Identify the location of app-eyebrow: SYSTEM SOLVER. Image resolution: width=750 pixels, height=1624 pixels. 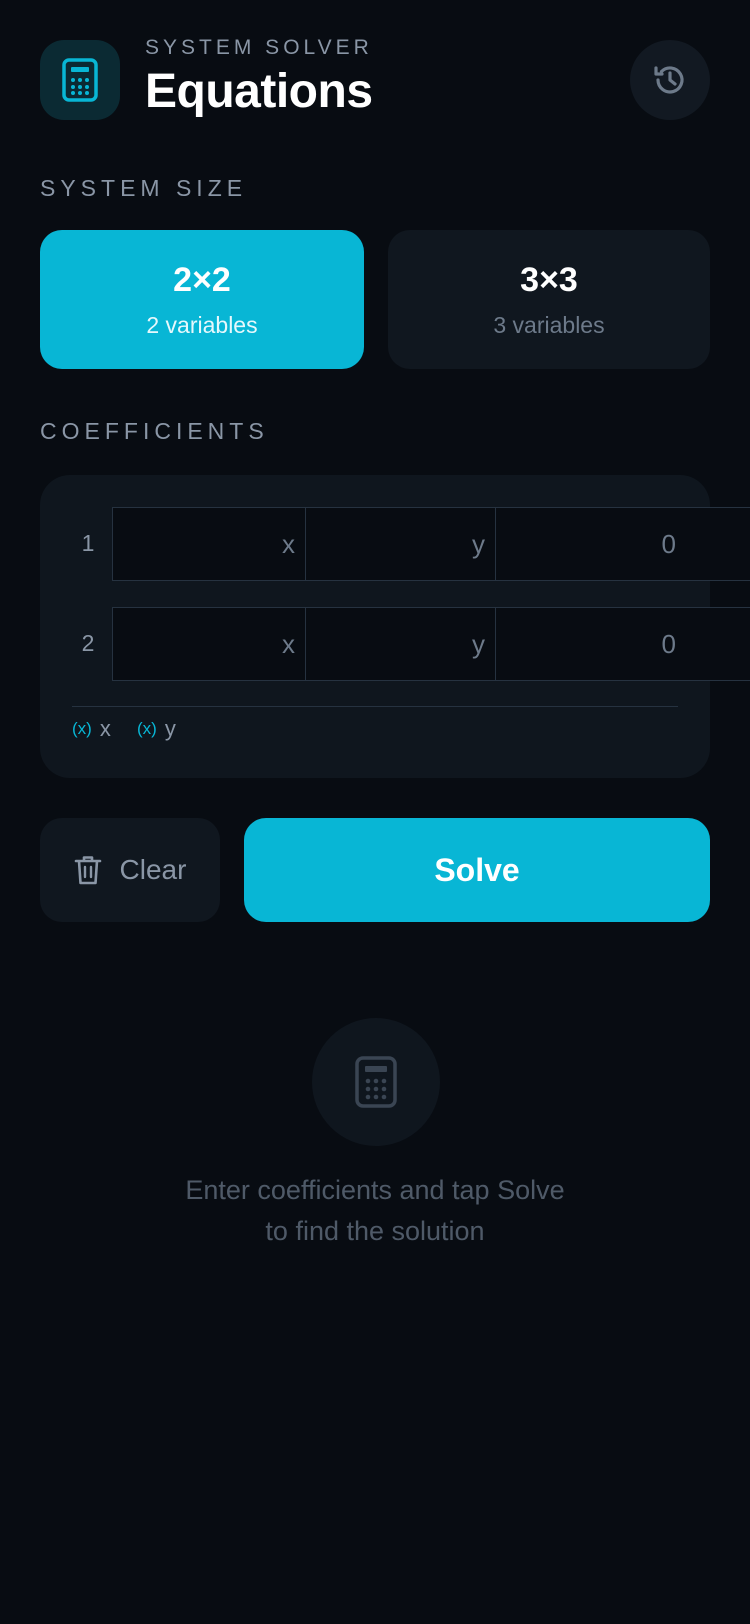
(259, 47).